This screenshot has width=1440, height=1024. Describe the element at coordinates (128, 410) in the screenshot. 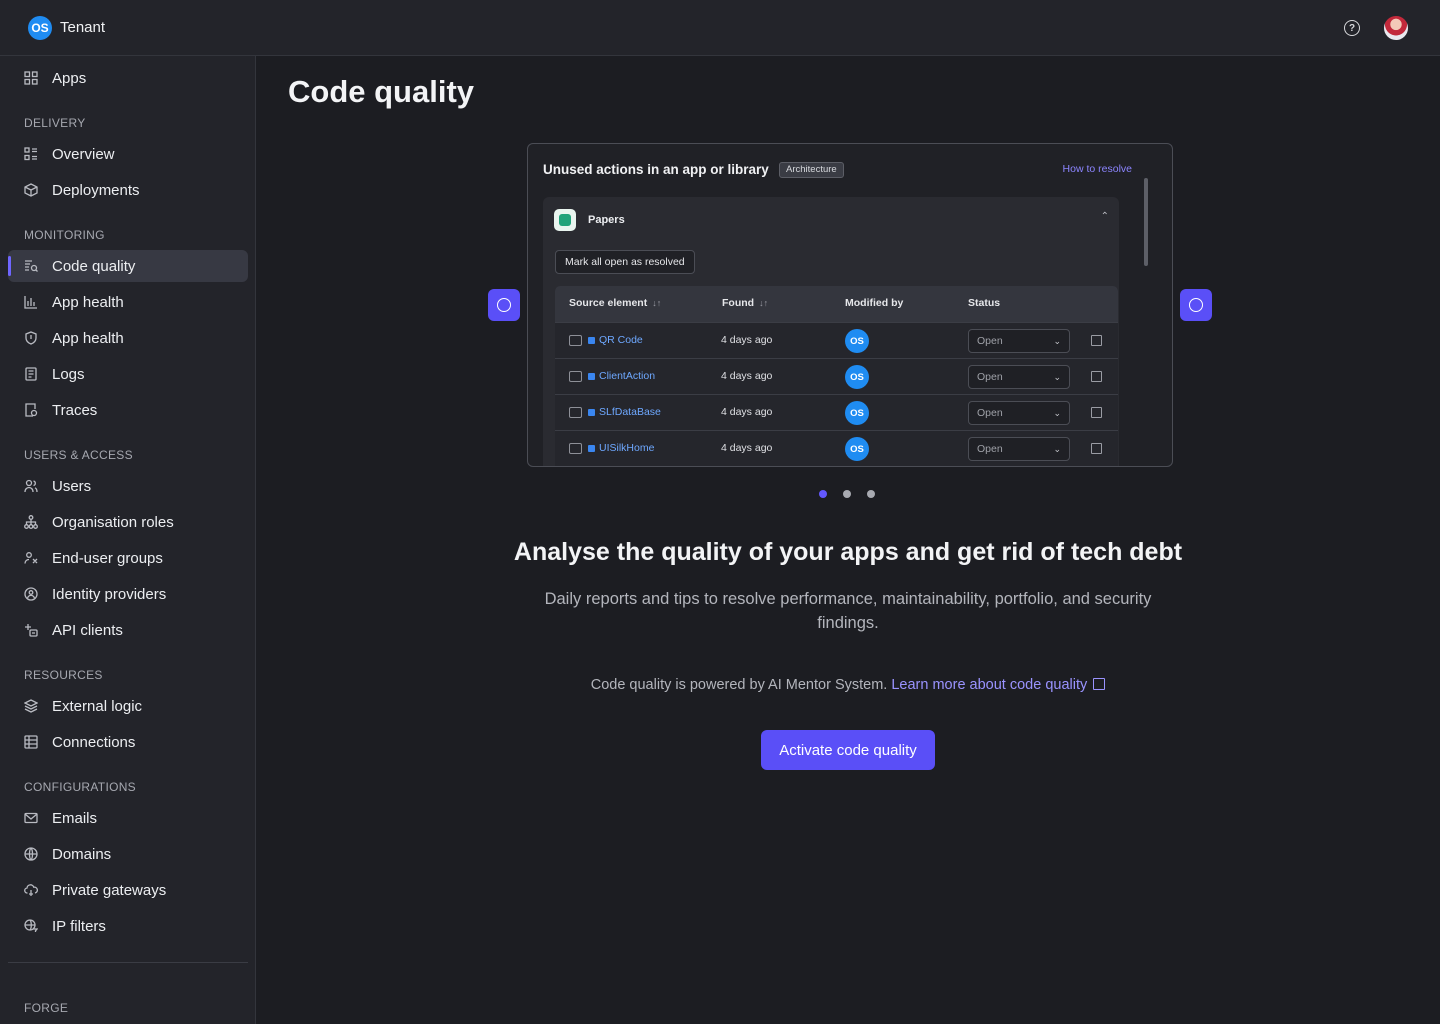

I see `sidebar-item-traces: Traces` at that location.